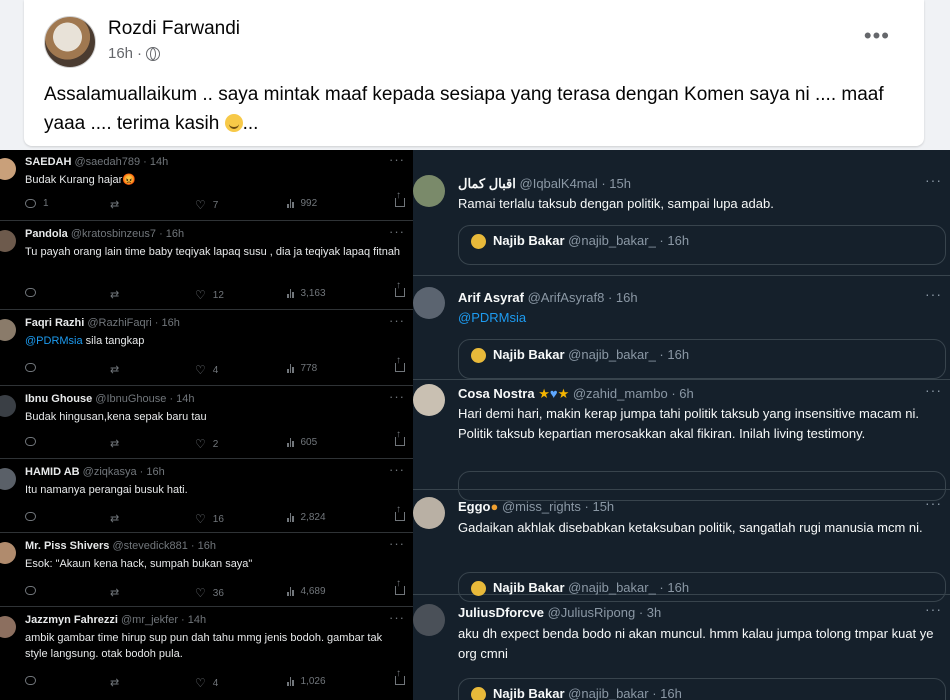 The width and height of the screenshot is (950, 700). I want to click on author-name: Rozdi Farwandi, so click(174, 29).